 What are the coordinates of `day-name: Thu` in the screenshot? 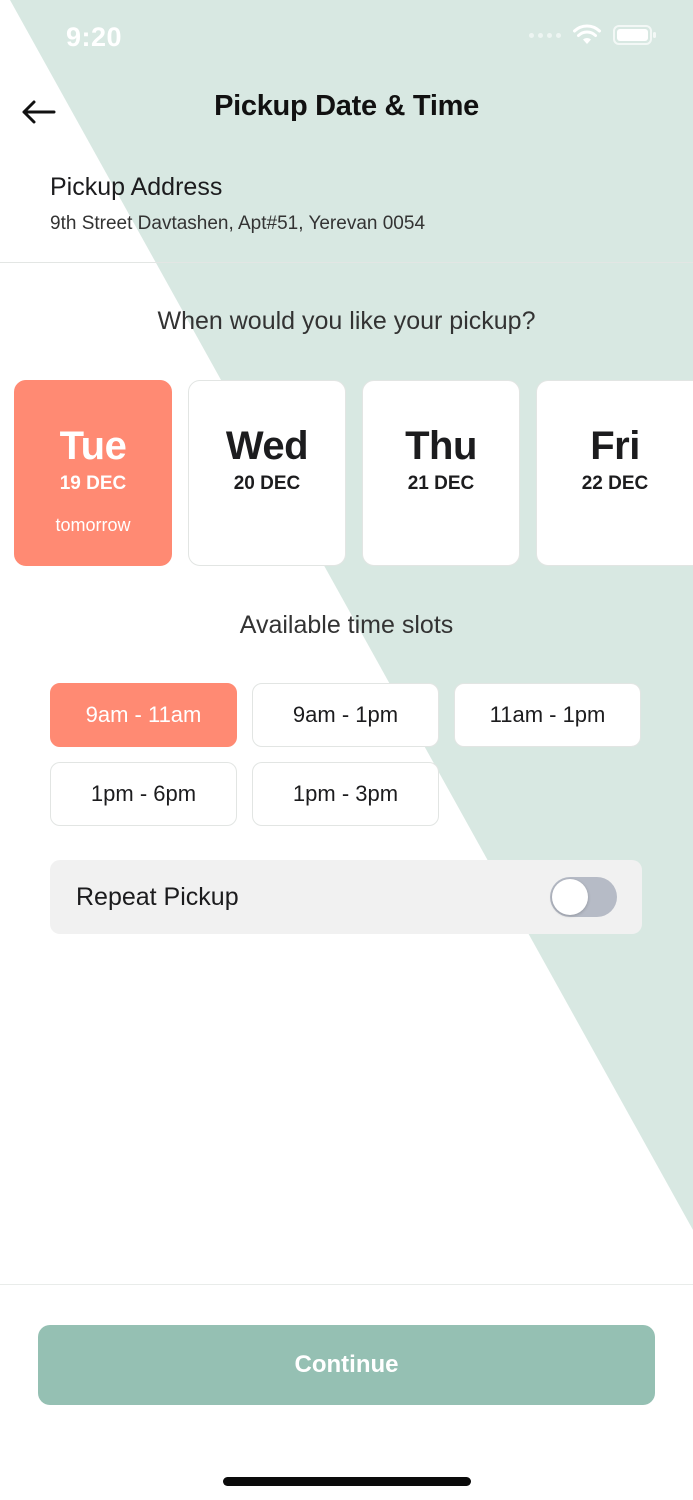 It's located at (441, 446).